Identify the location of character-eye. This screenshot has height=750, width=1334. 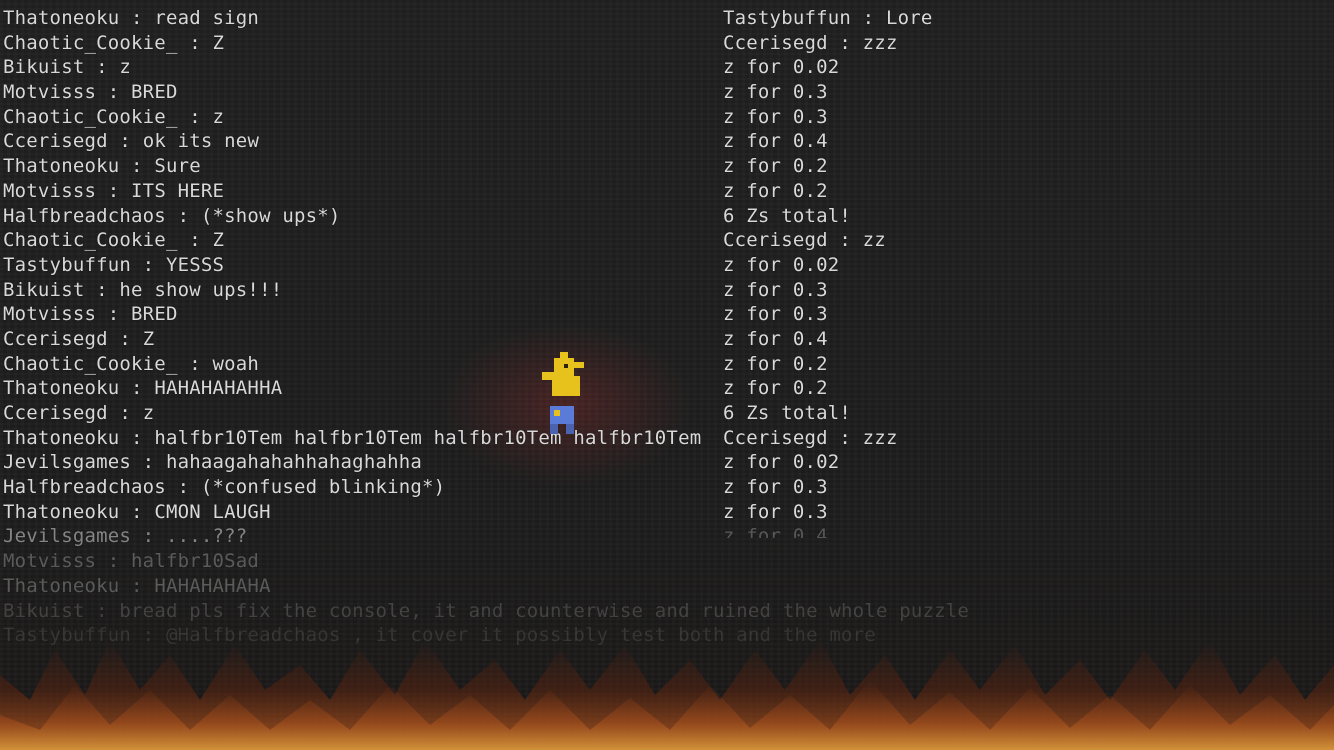
(566, 366).